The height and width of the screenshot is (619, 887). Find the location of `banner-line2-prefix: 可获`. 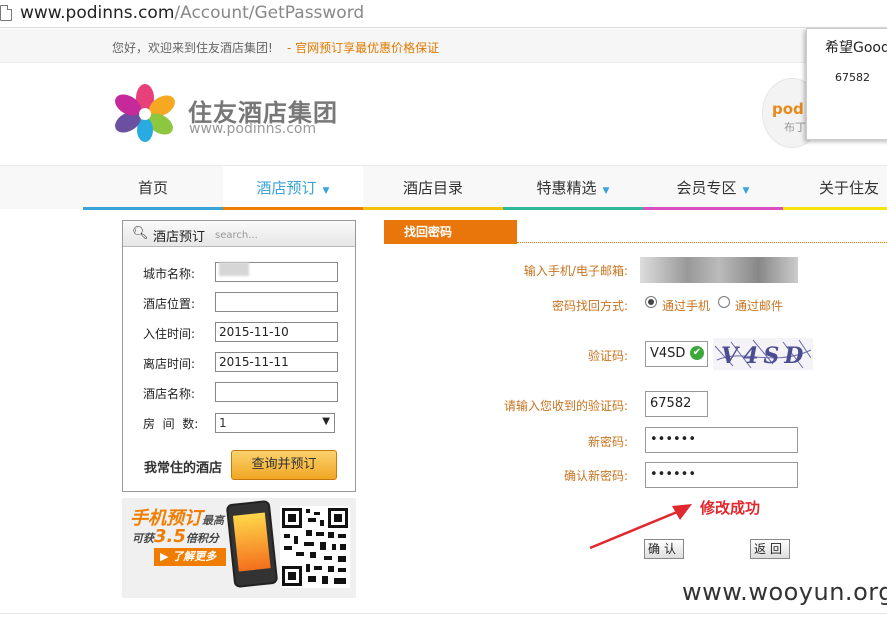

banner-line2-prefix: 可获 is located at coordinates (143, 538).